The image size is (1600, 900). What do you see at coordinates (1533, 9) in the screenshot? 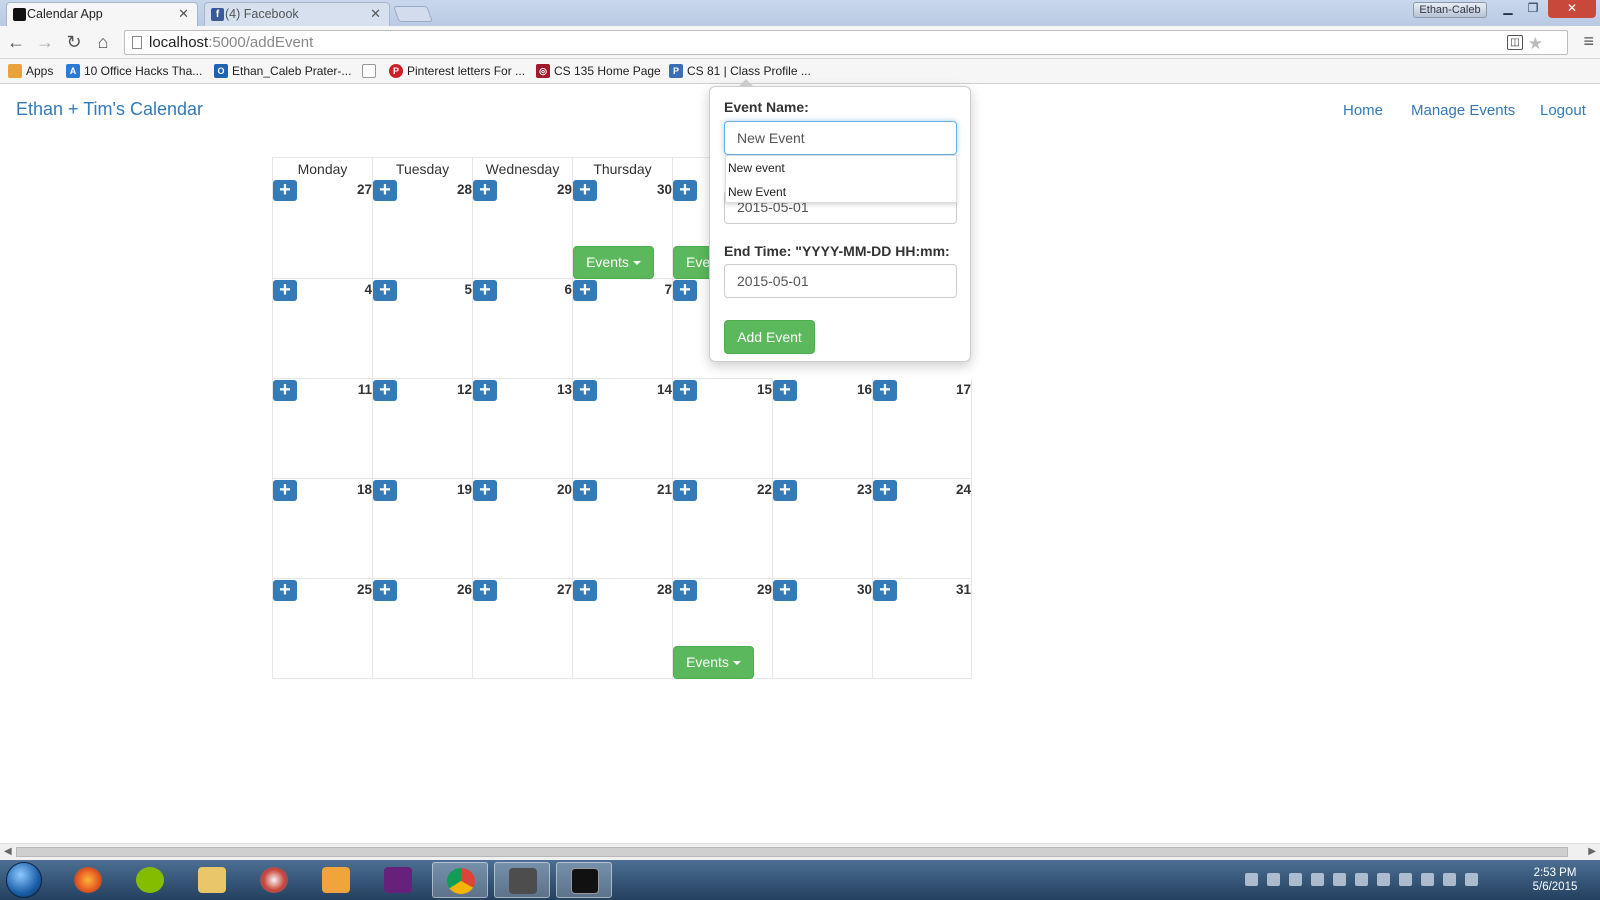
I see `maximize-window-icon: ❐` at bounding box center [1533, 9].